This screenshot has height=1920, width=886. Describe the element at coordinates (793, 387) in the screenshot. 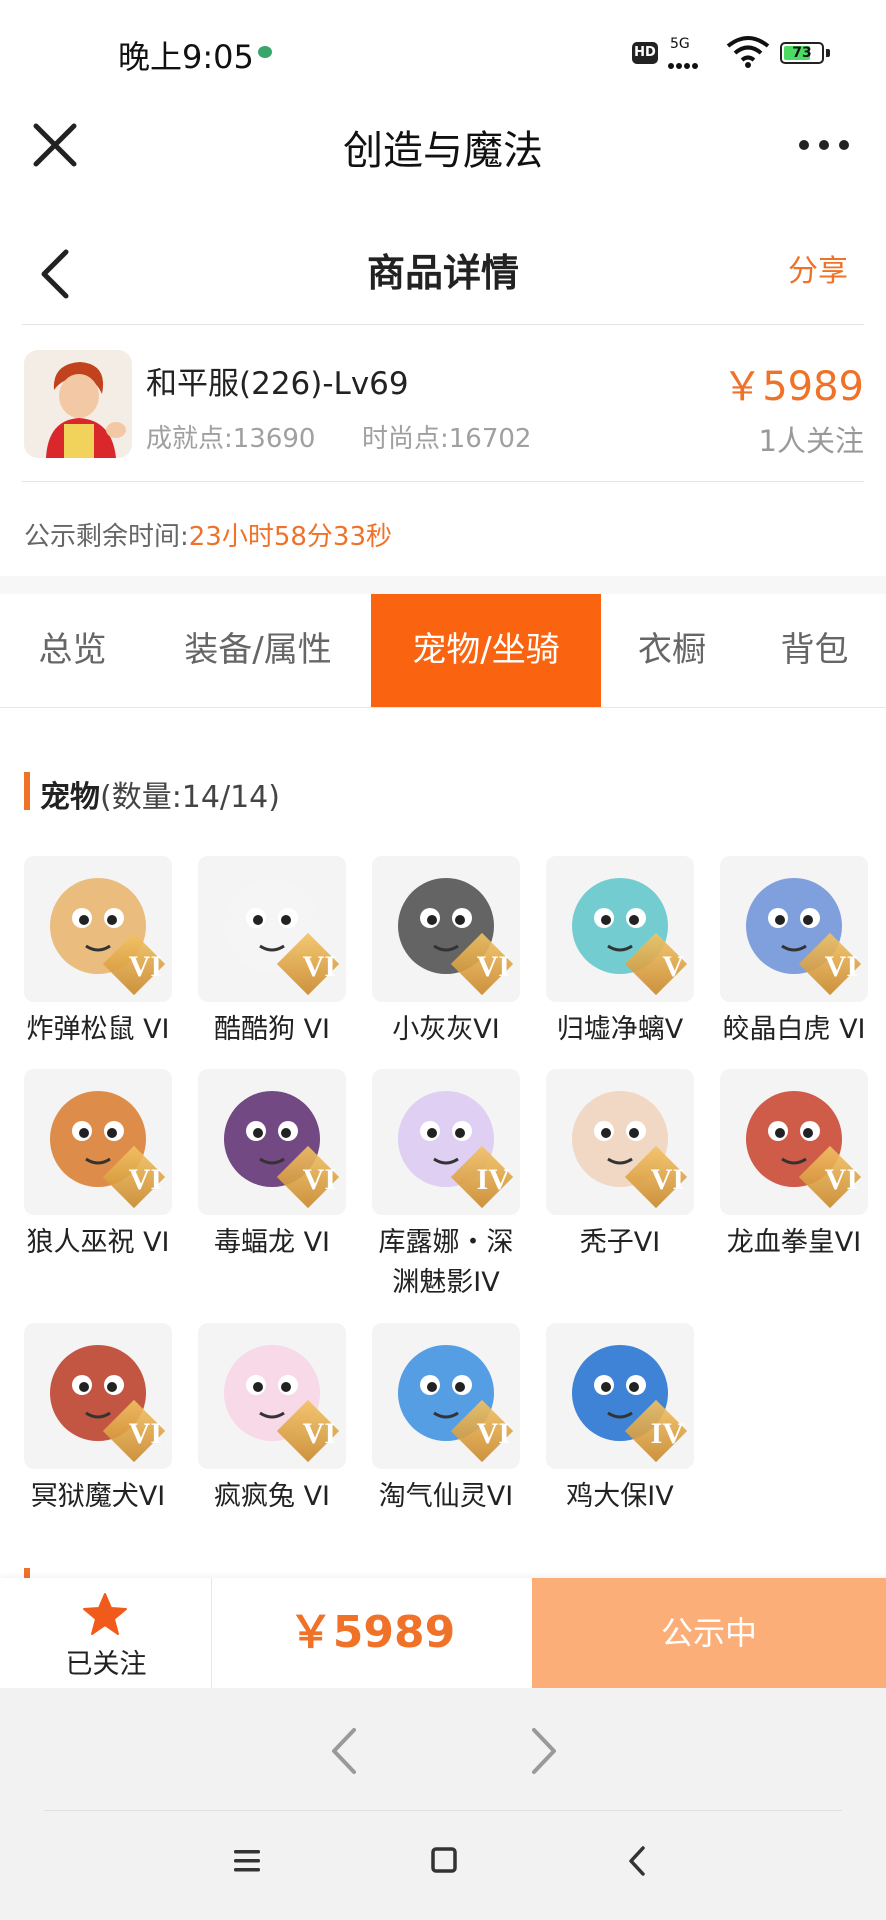

I see `product-price: ￥5989` at that location.